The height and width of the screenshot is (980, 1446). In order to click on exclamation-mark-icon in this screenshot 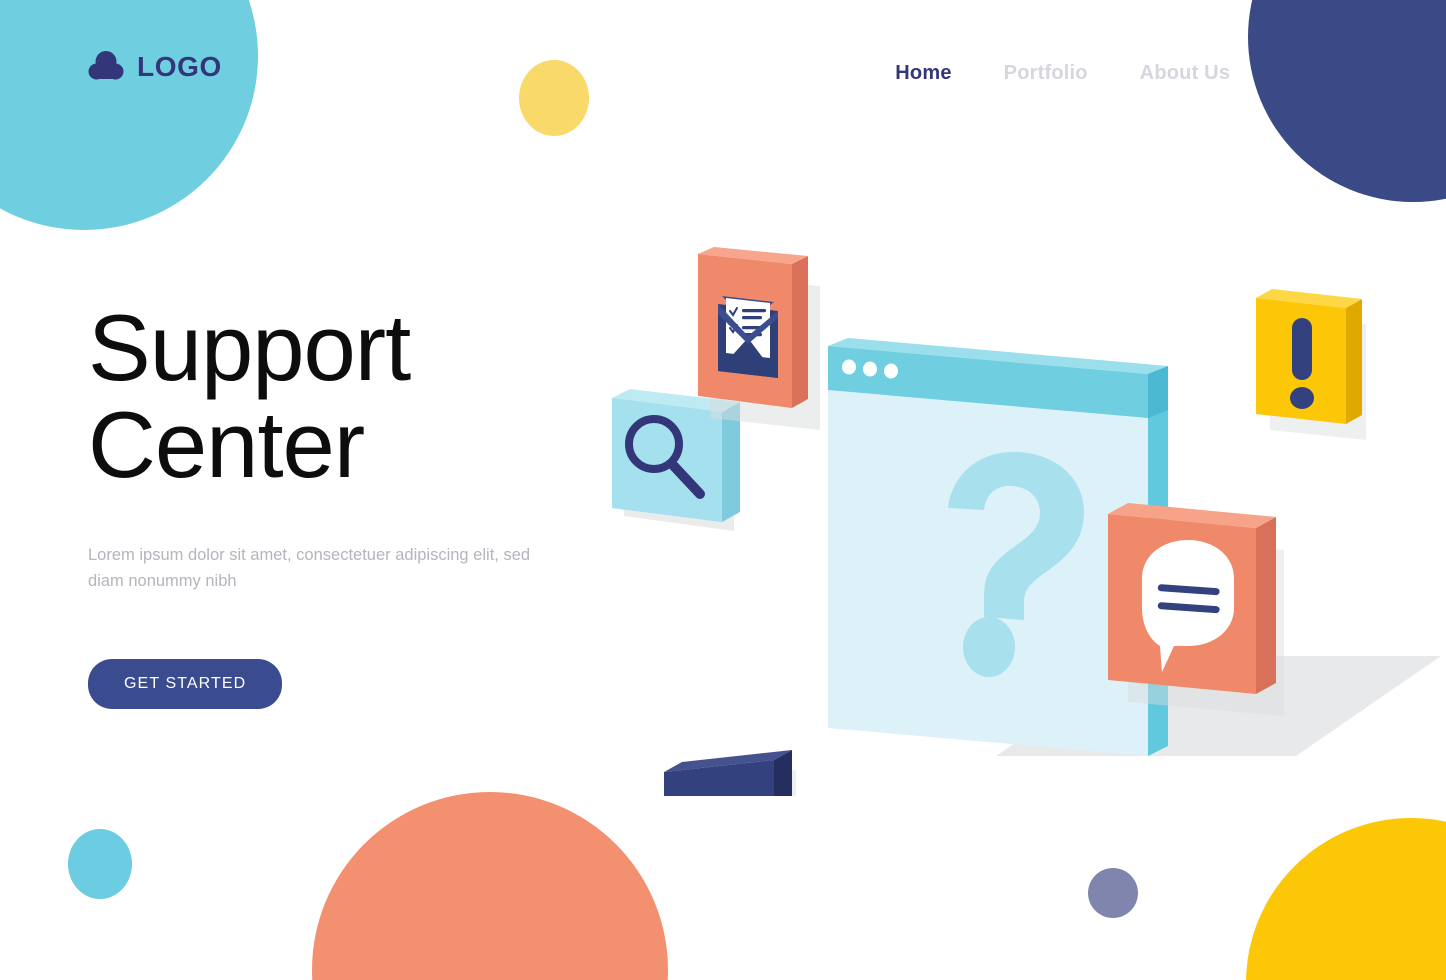, I will do `click(1302, 363)`.